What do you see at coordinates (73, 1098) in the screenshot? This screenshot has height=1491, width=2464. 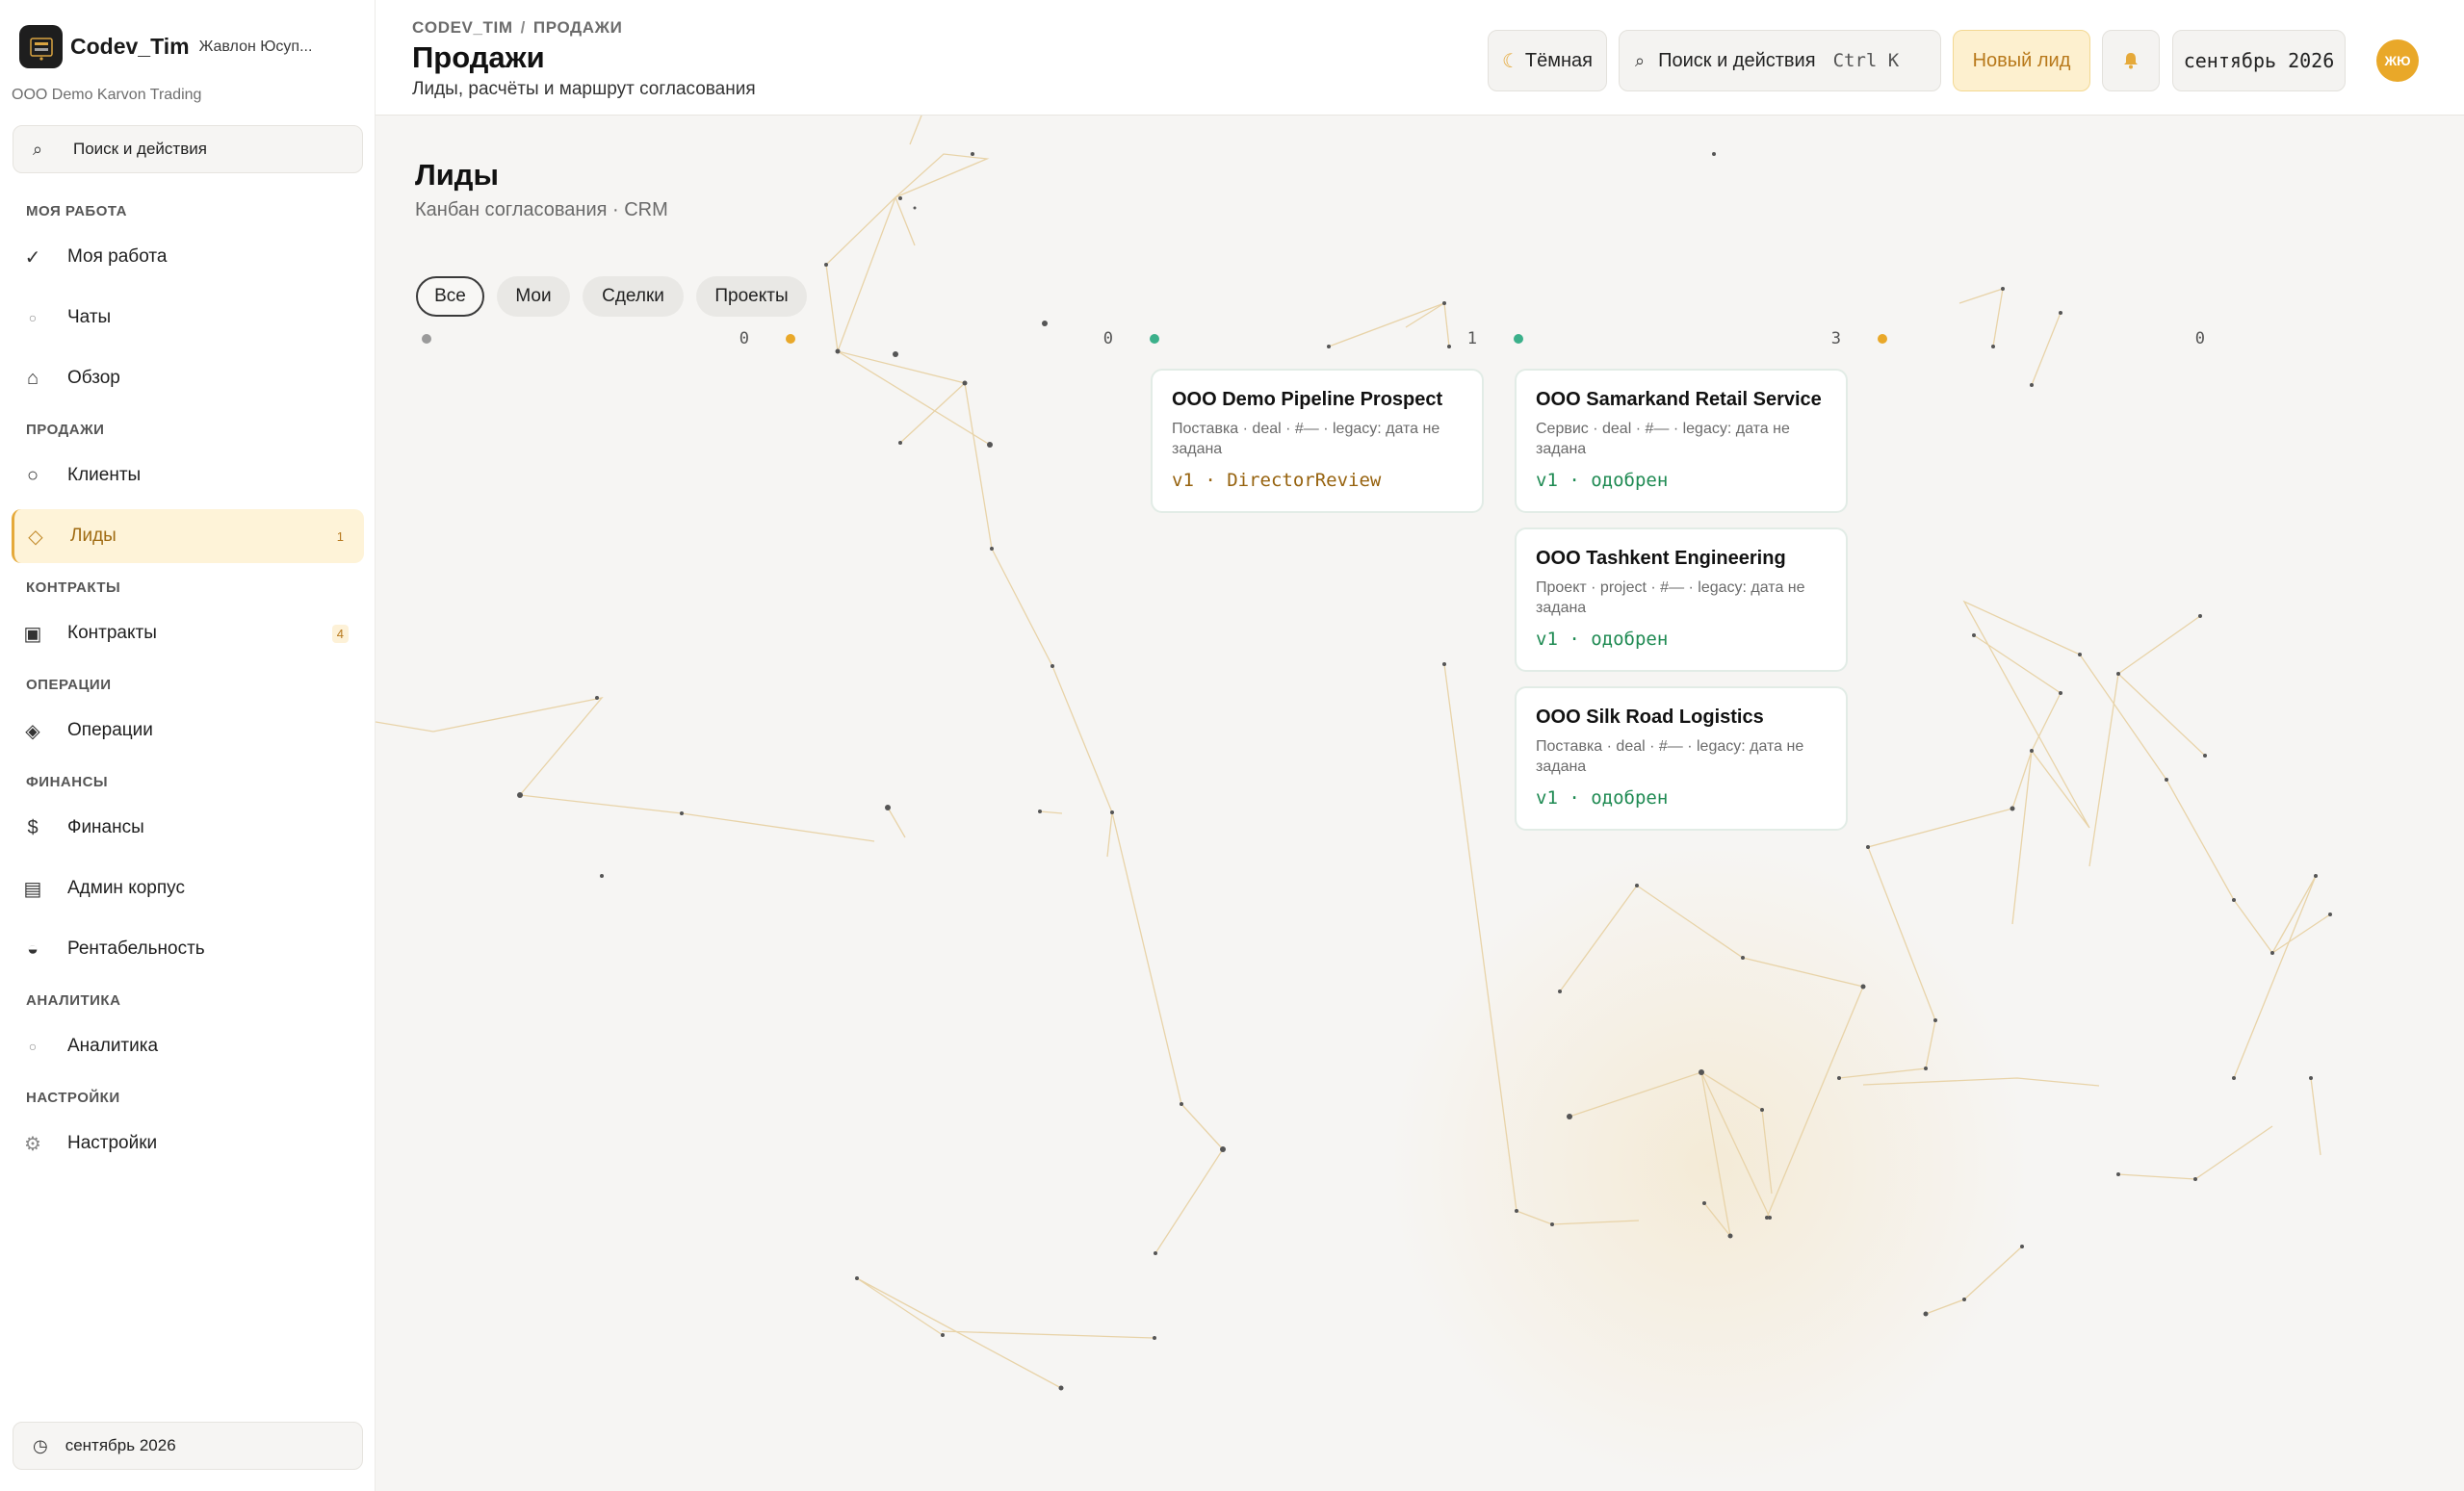 I see `section-settings: НАСТРОЙКИ` at bounding box center [73, 1098].